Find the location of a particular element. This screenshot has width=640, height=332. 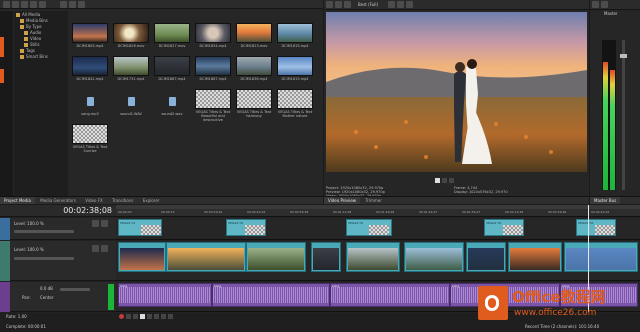

tab-master-bus: Master Bus is located at coordinates (605, 200).